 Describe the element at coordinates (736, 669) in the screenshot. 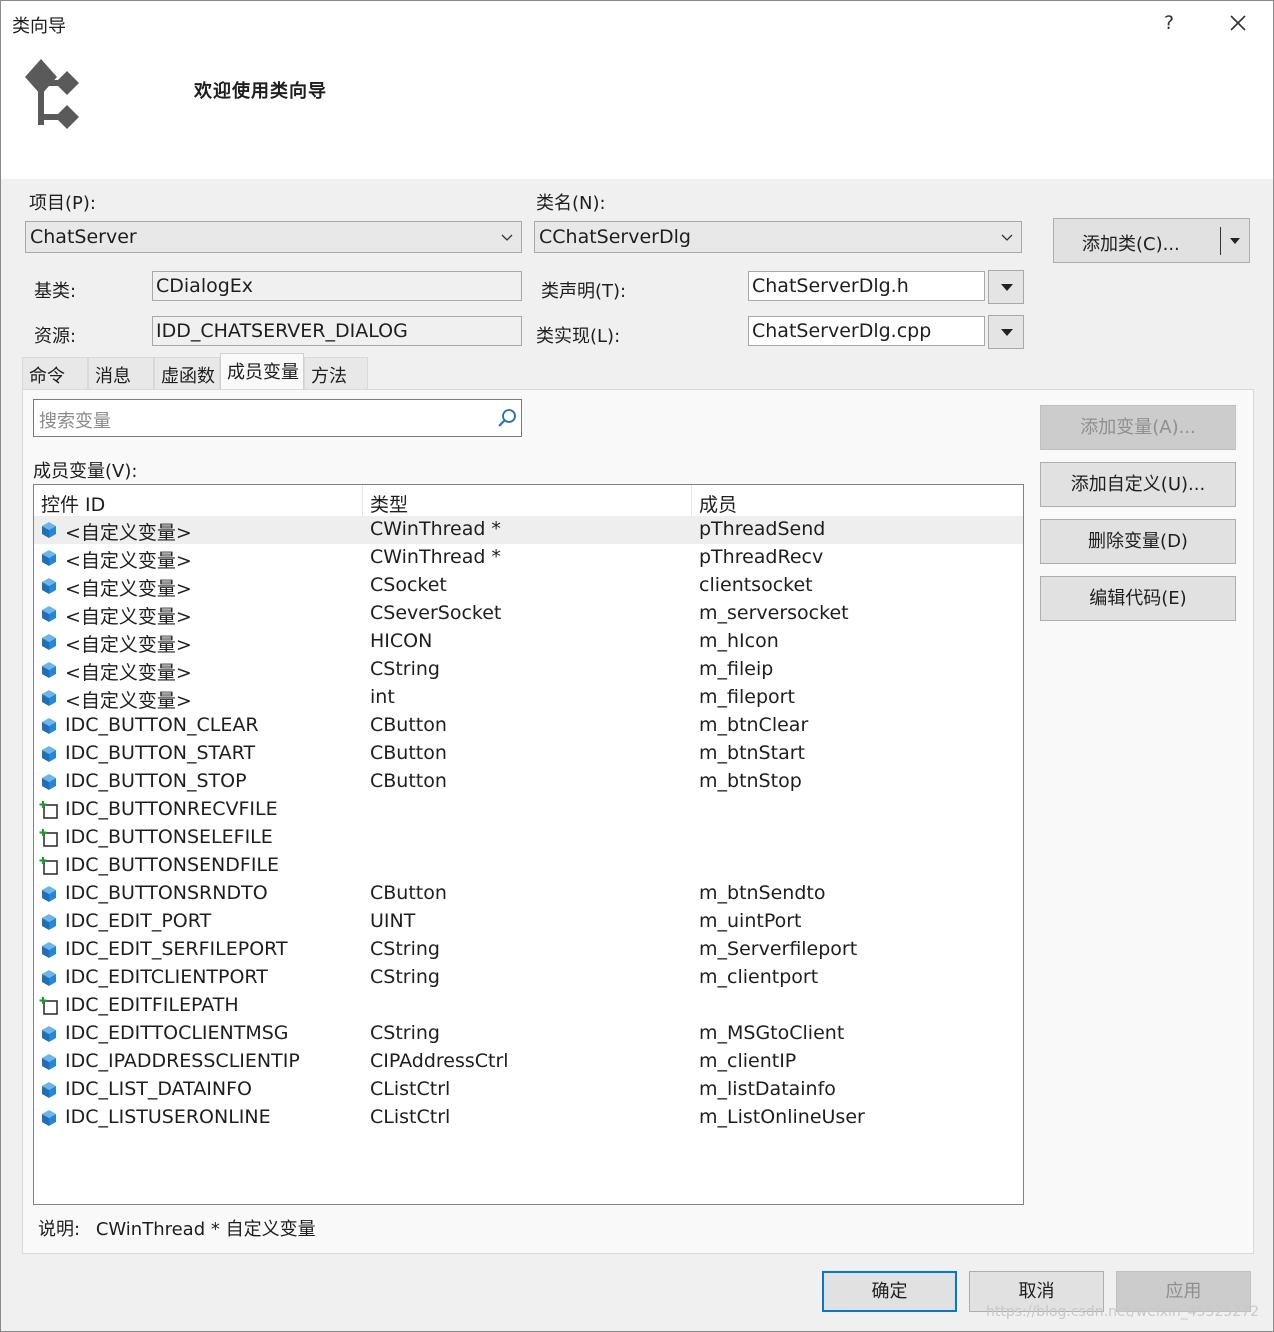

I see `row-member: m_fileip` at that location.